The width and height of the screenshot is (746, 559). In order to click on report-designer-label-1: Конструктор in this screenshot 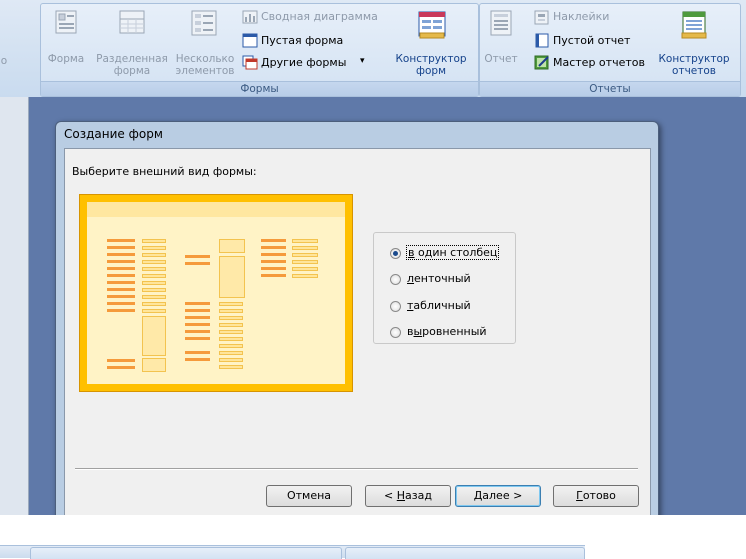, I will do `click(694, 59)`.